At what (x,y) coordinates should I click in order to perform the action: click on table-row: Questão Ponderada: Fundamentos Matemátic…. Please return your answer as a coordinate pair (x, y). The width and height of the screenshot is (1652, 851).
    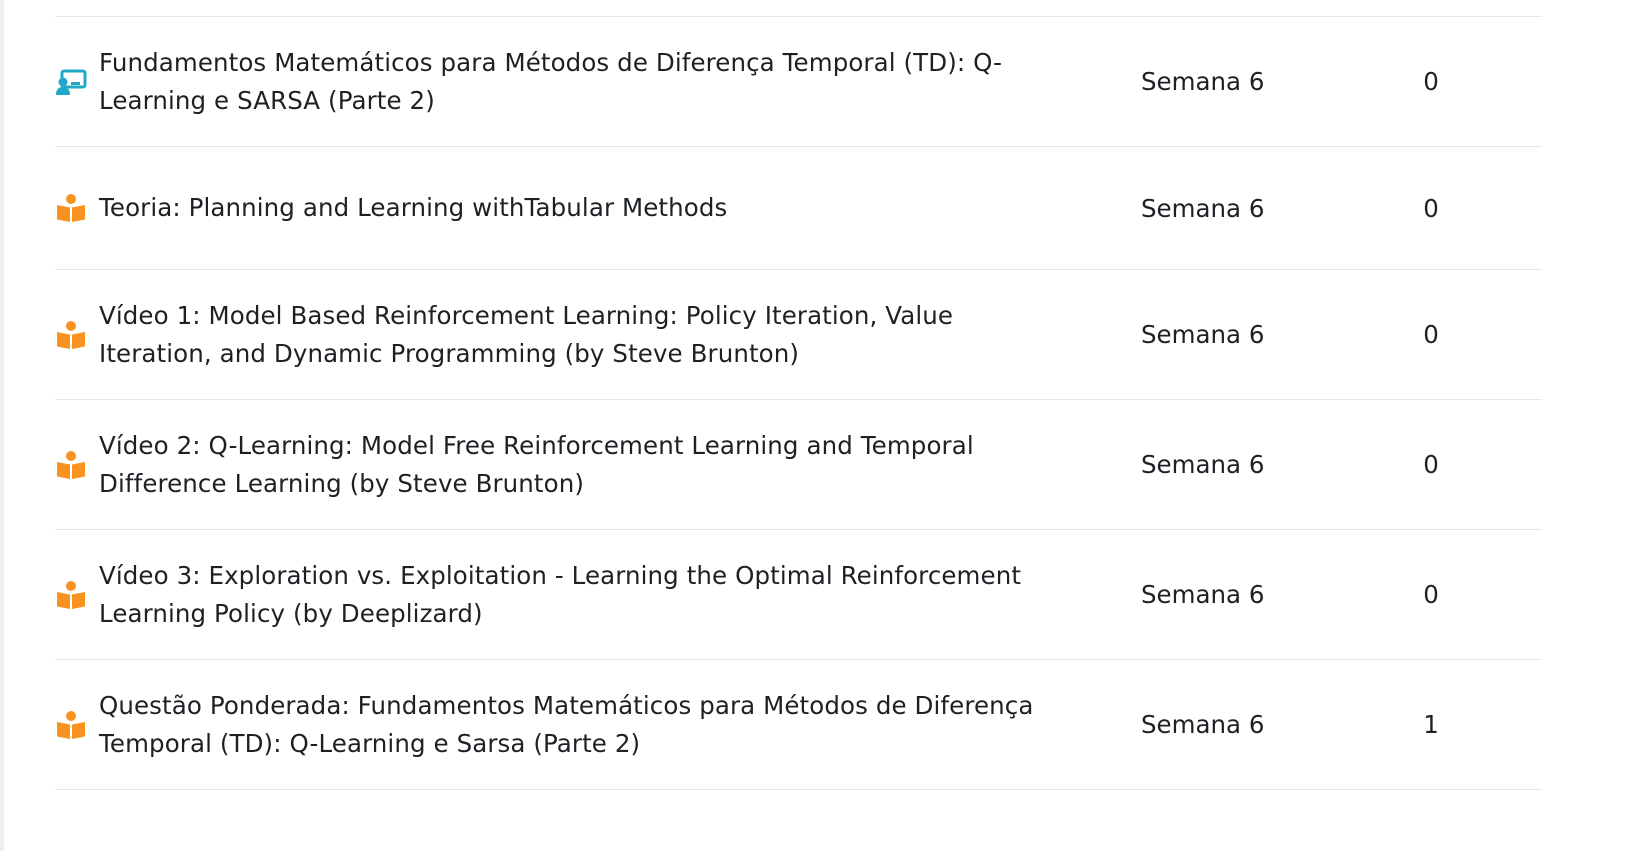
    Looking at the image, I should click on (798, 725).